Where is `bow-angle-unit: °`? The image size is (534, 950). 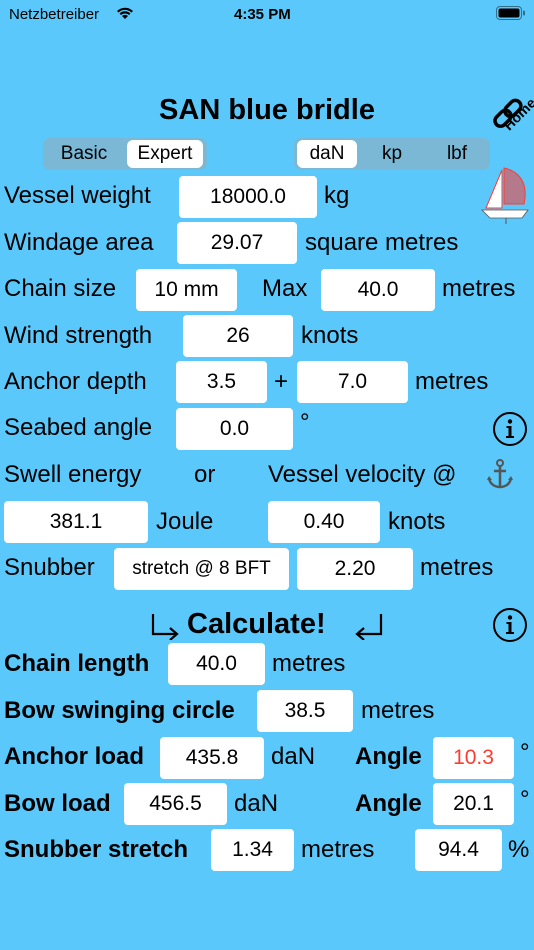 bow-angle-unit: ° is located at coordinates (525, 799).